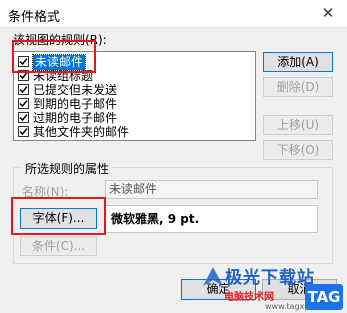  What do you see at coordinates (270, 278) in the screenshot?
I see `watermark-brand: 极光下载站` at bounding box center [270, 278].